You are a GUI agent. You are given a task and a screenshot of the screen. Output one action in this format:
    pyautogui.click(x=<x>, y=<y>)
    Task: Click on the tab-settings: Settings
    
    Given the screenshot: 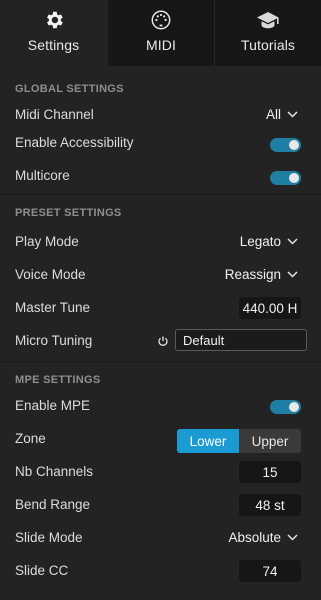 What is the action you would take?
    pyautogui.click(x=53, y=33)
    